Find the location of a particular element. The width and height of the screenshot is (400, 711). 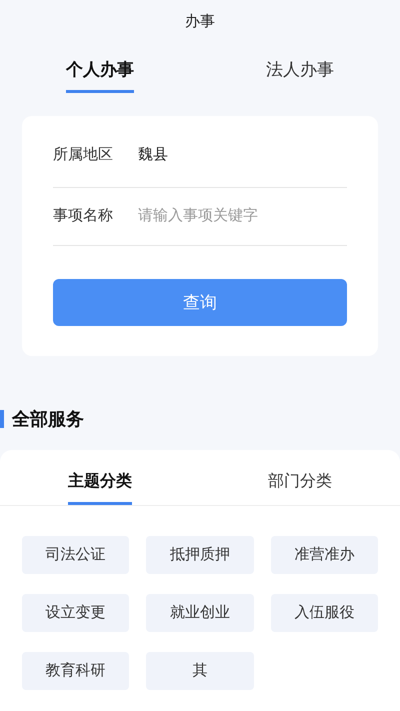

page-title: 办事 is located at coordinates (200, 22).